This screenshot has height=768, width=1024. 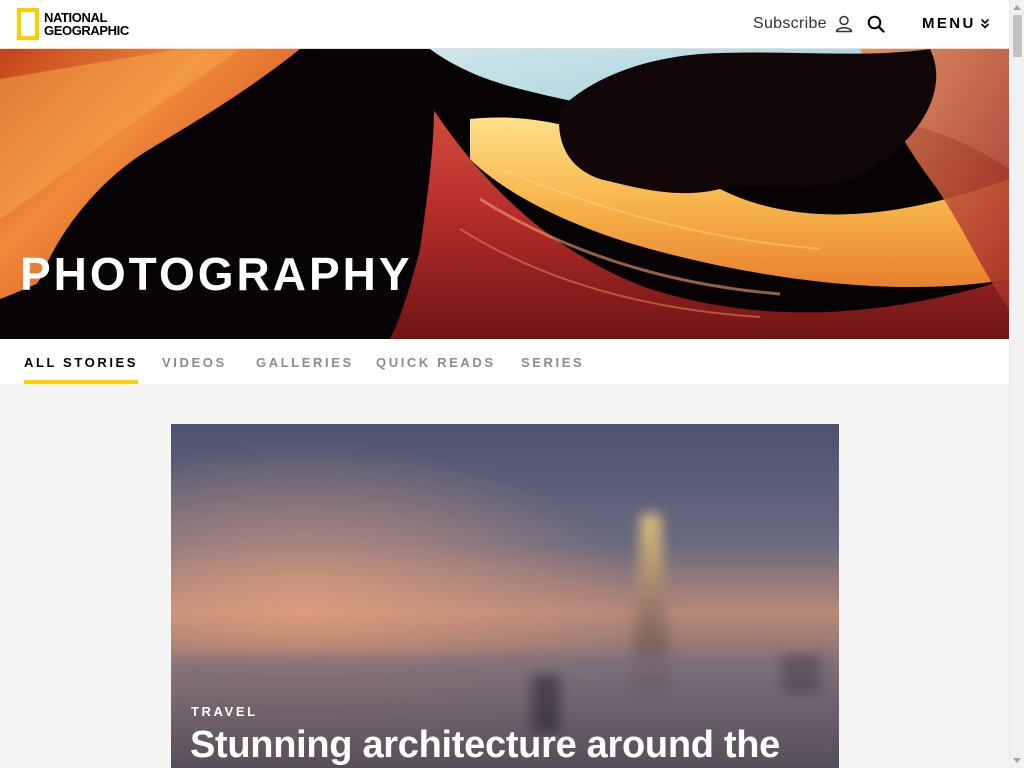 What do you see at coordinates (485, 745) in the screenshot?
I see `story-headline: Stunning architecture around the` at bounding box center [485, 745].